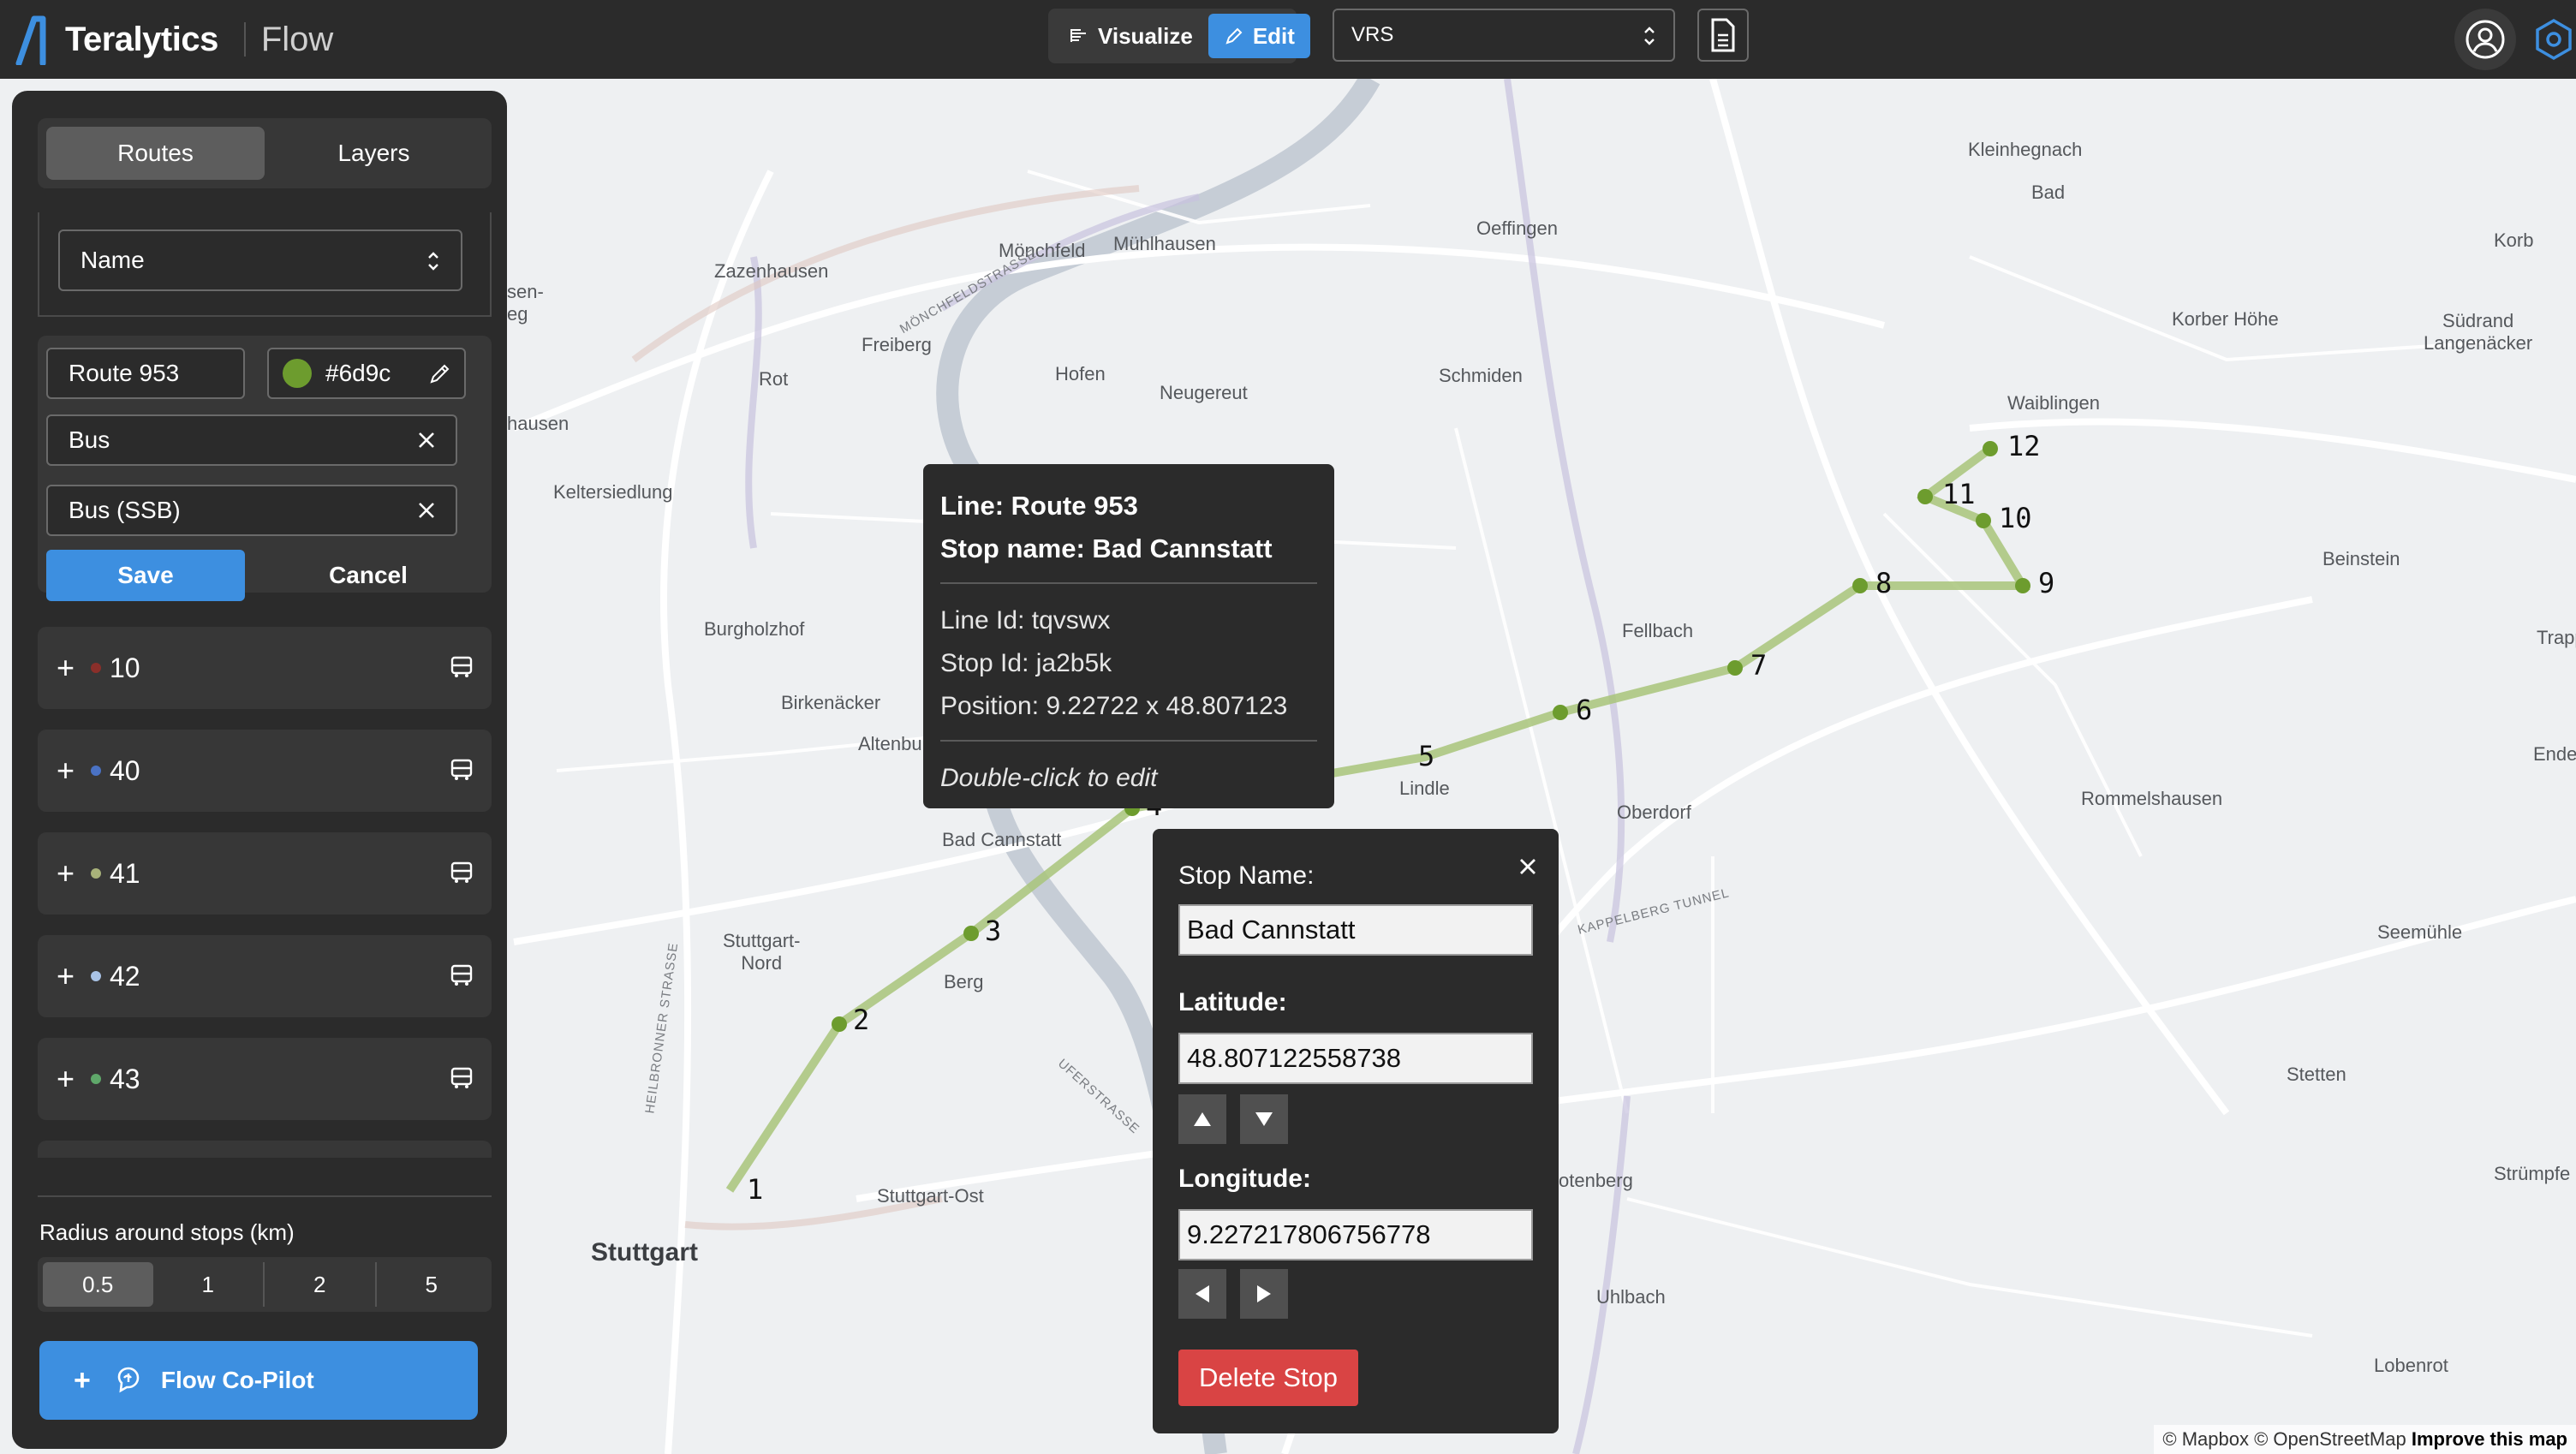  I want to click on route-list-item: + 10, so click(265, 668).